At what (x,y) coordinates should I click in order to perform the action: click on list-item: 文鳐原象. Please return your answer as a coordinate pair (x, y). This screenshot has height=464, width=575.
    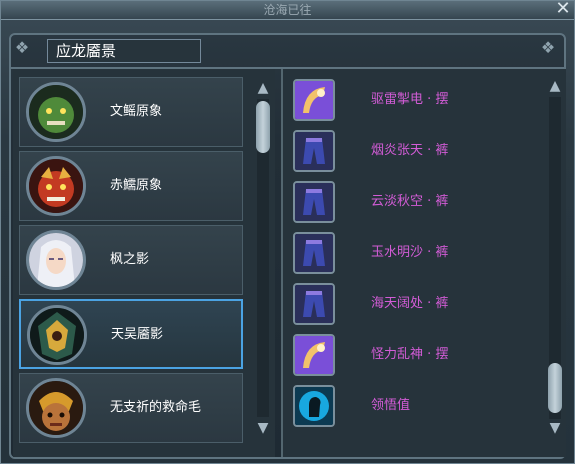
    Looking at the image, I should click on (131, 112).